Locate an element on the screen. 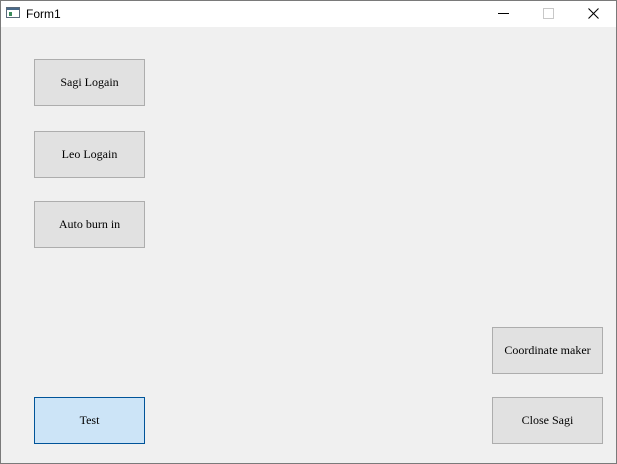 This screenshot has width=617, height=464. minimize-button is located at coordinates (503, 14).